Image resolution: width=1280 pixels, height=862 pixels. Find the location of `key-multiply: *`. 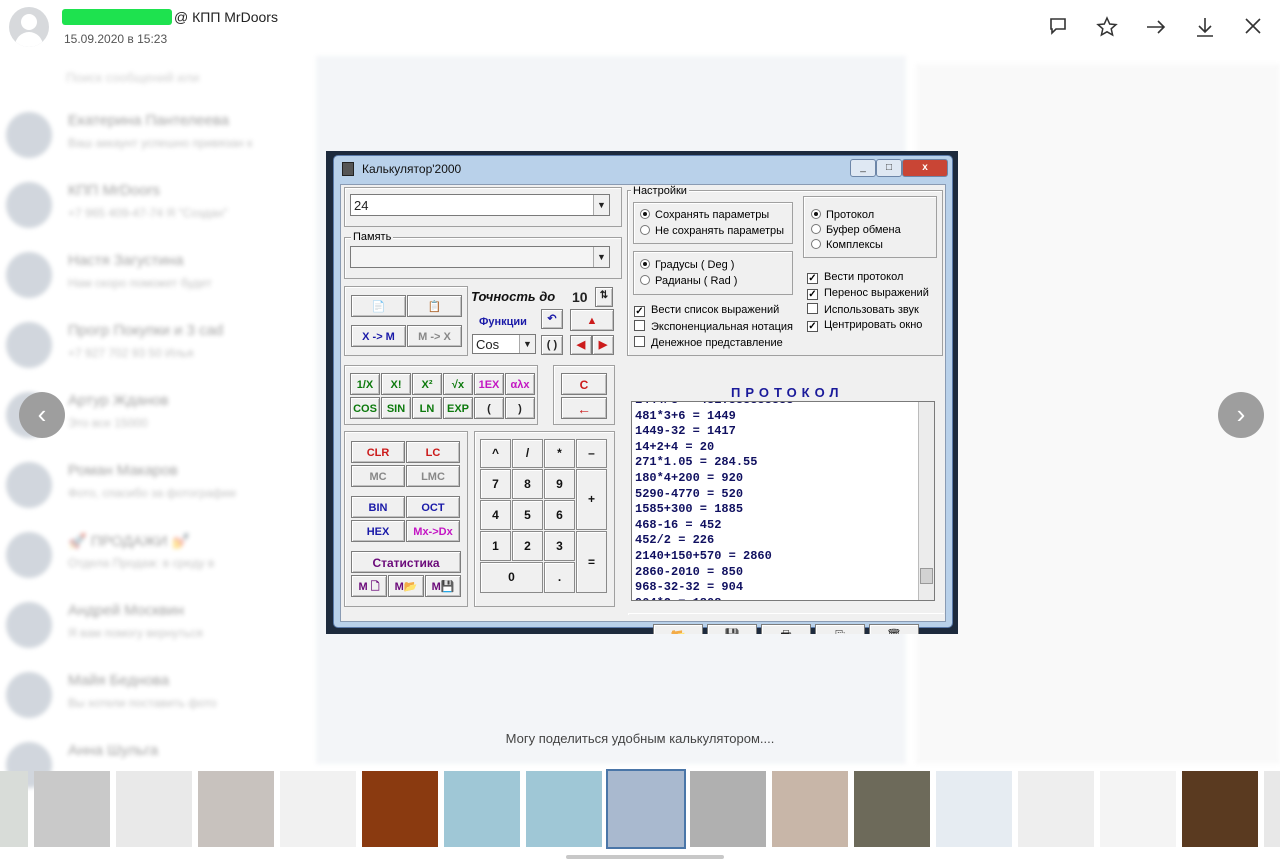

key-multiply: * is located at coordinates (559, 453).